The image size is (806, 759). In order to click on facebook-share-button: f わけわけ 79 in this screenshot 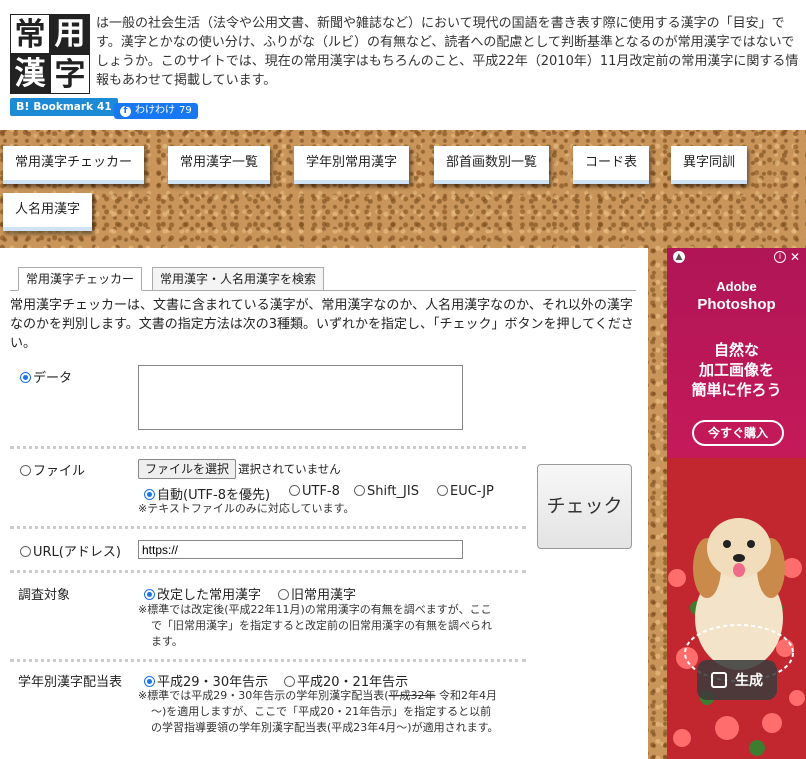, I will do `click(156, 111)`.